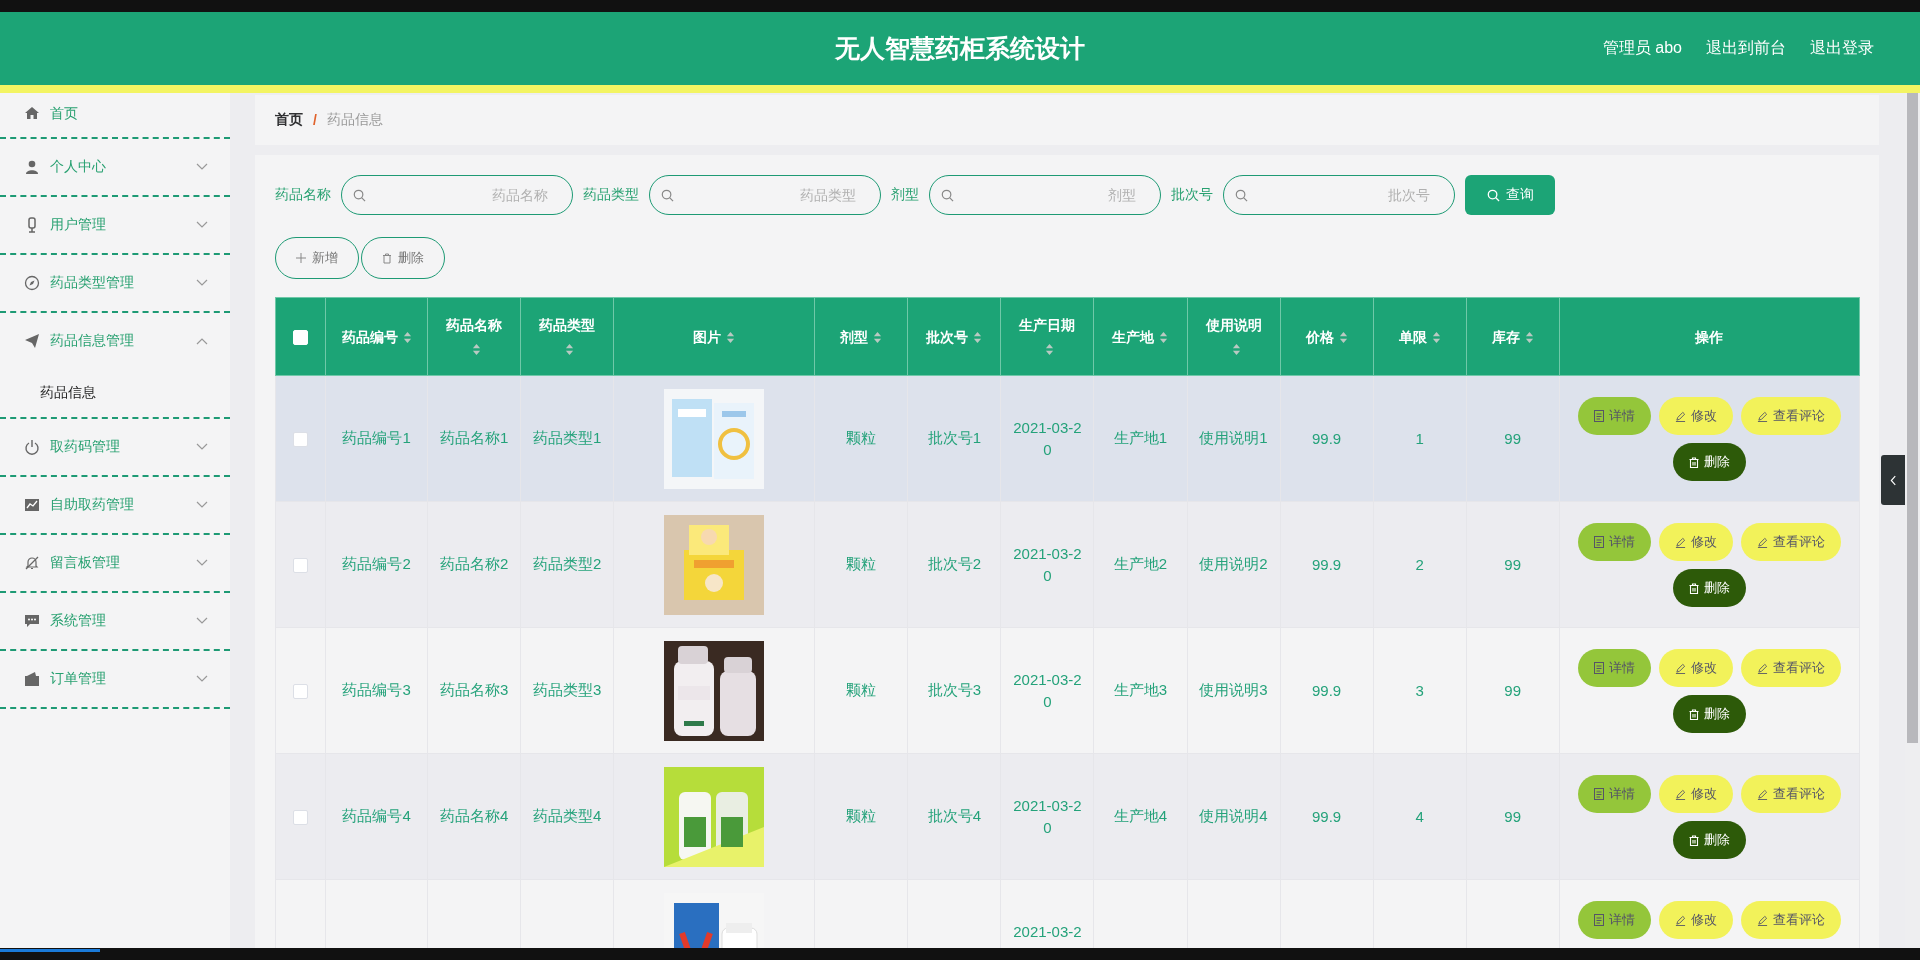 This screenshot has height=960, width=1920. Describe the element at coordinates (474, 336) in the screenshot. I see `column-header: 药品名称` at that location.